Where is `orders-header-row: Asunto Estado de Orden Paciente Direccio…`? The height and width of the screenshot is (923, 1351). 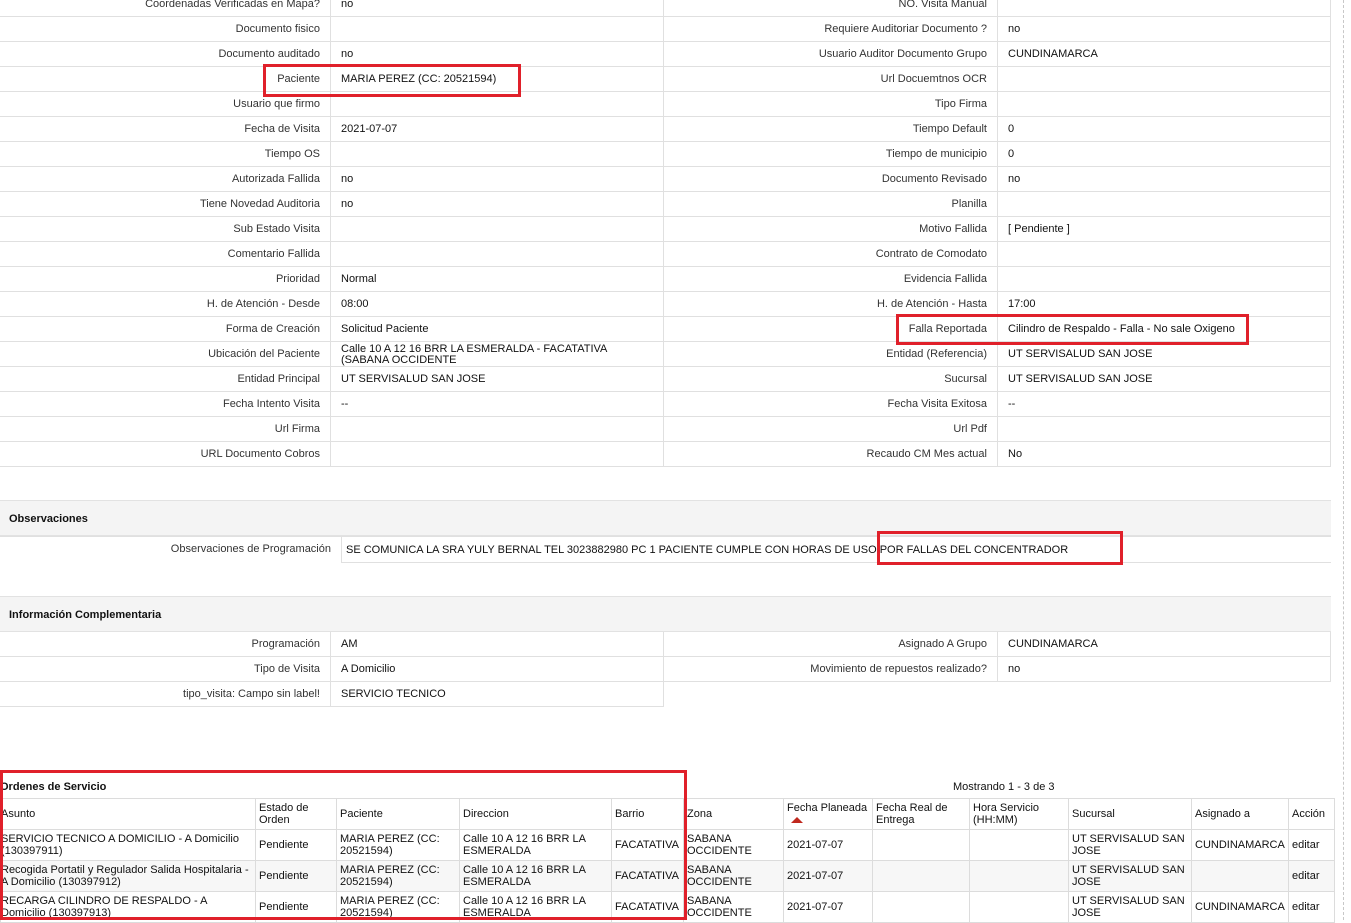
orders-header-row: Asunto Estado de Orden Paciente Direccio… is located at coordinates (667, 814).